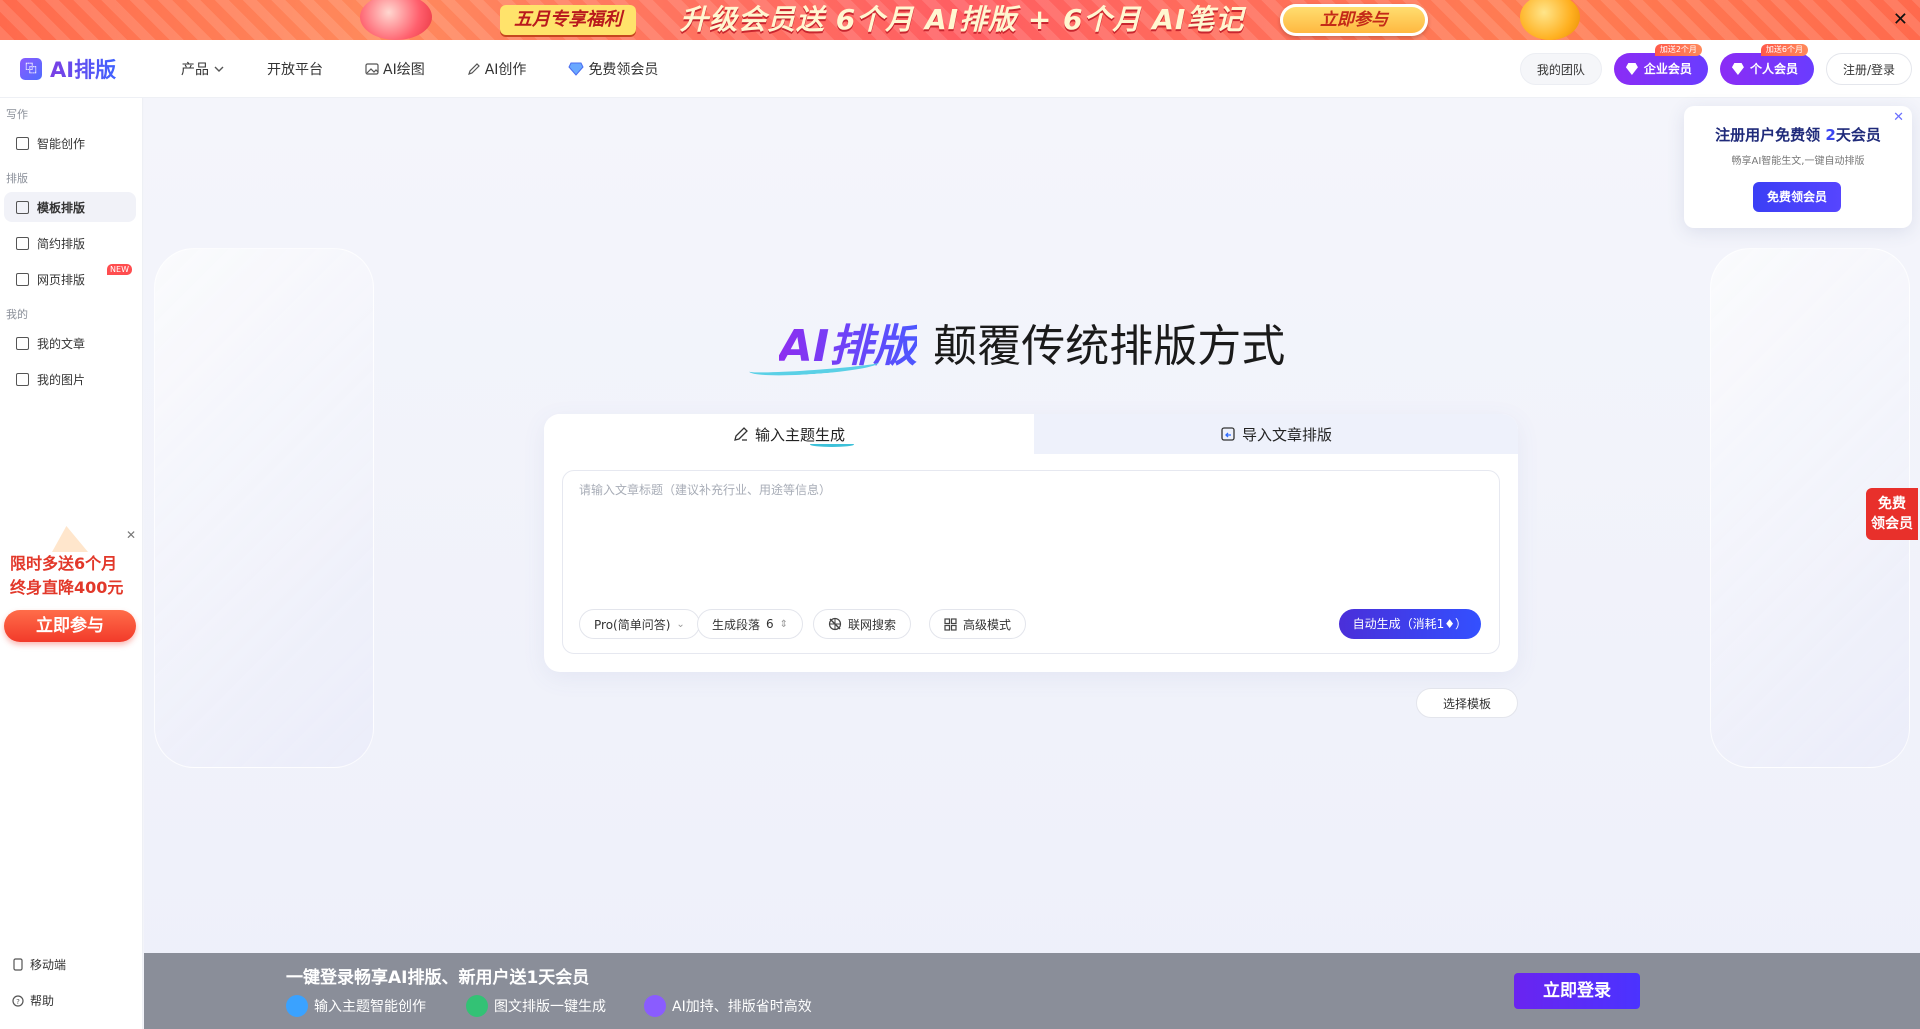  Describe the element at coordinates (119, 269) in the screenshot. I see `new-badge: NEW` at that location.